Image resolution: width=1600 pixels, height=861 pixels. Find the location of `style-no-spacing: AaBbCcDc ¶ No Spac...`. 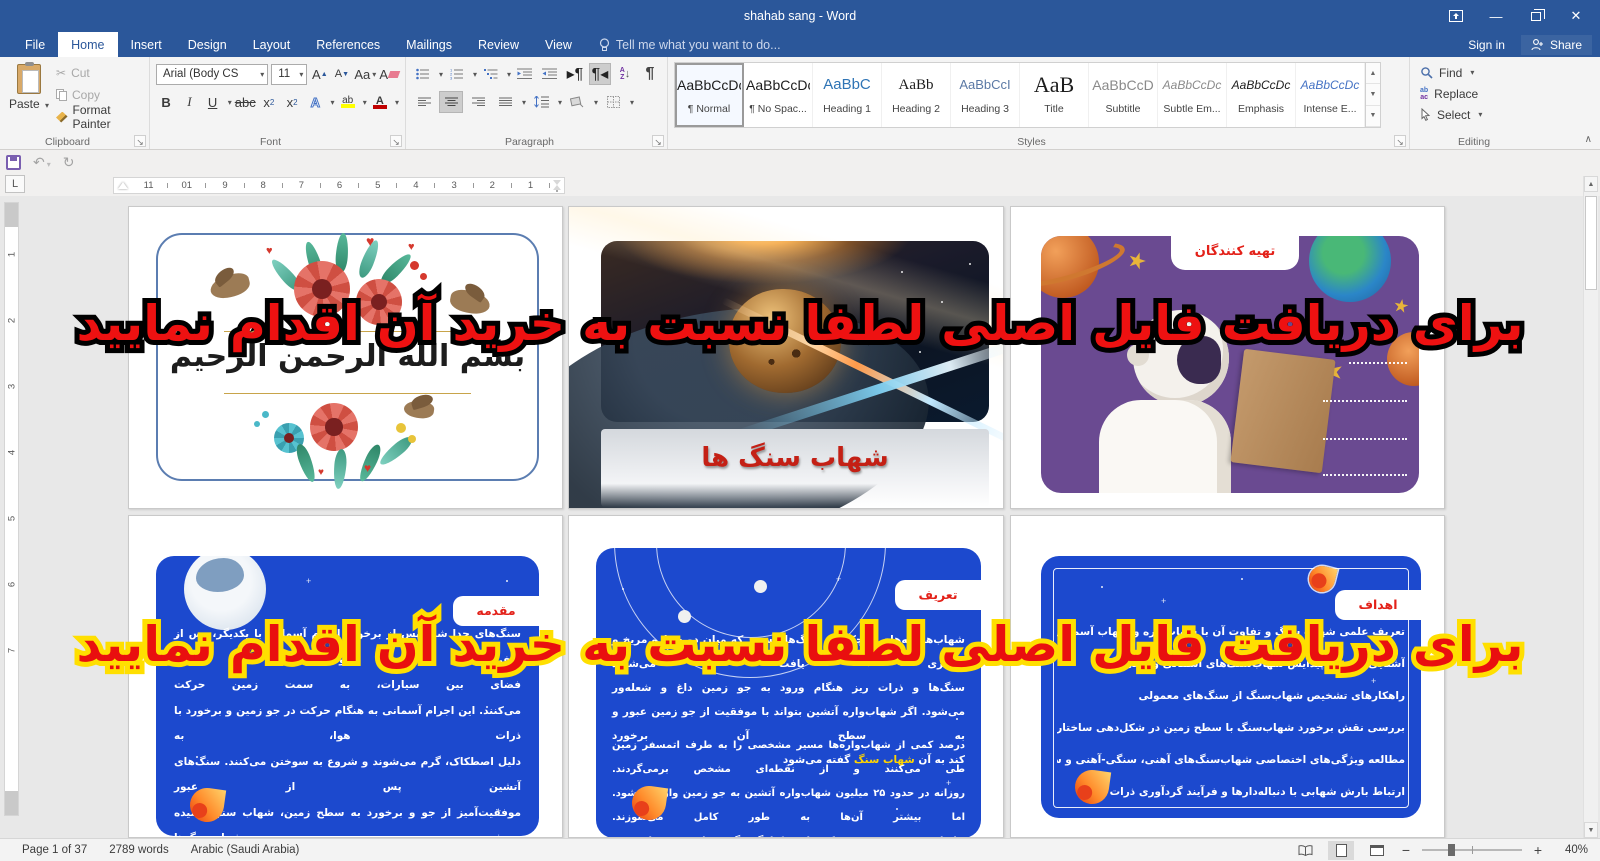

style-no-spacing: AaBbCcDc ¶ No Spac... is located at coordinates (778, 95).